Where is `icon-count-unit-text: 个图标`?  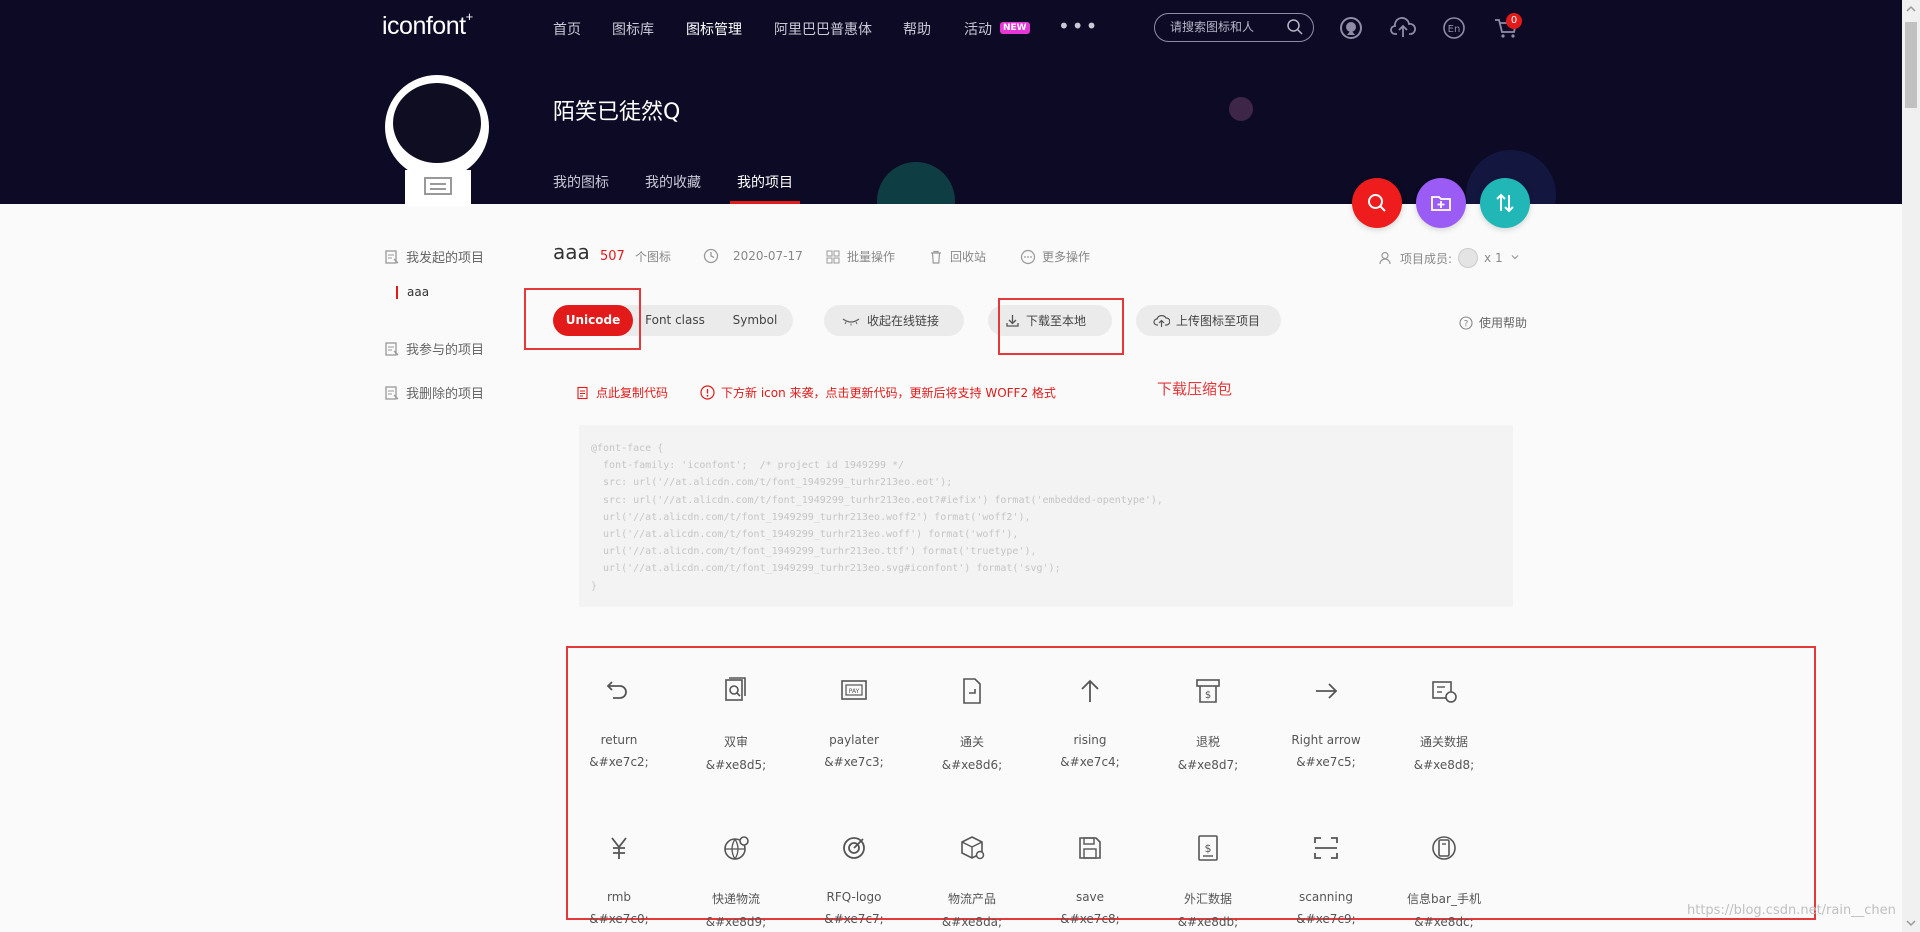
icon-count-unit-text: 个图标 is located at coordinates (653, 257).